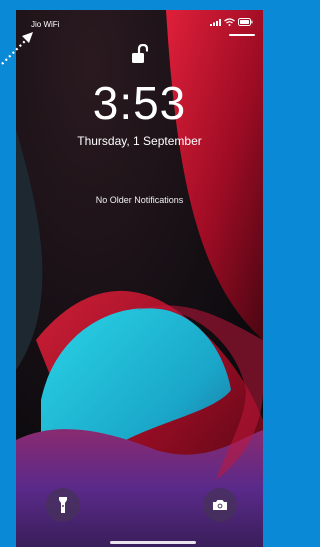 The image size is (320, 547). I want to click on camera-button, so click(220, 505).